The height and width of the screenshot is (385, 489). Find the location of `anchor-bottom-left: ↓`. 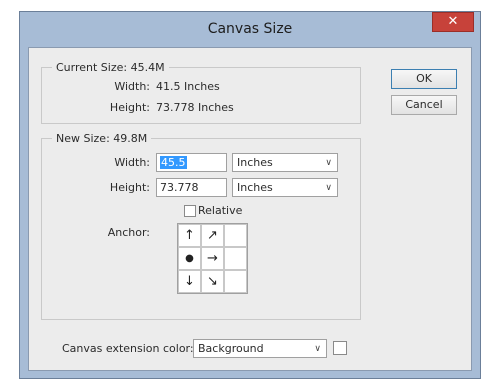

anchor-bottom-left: ↓ is located at coordinates (189, 281).